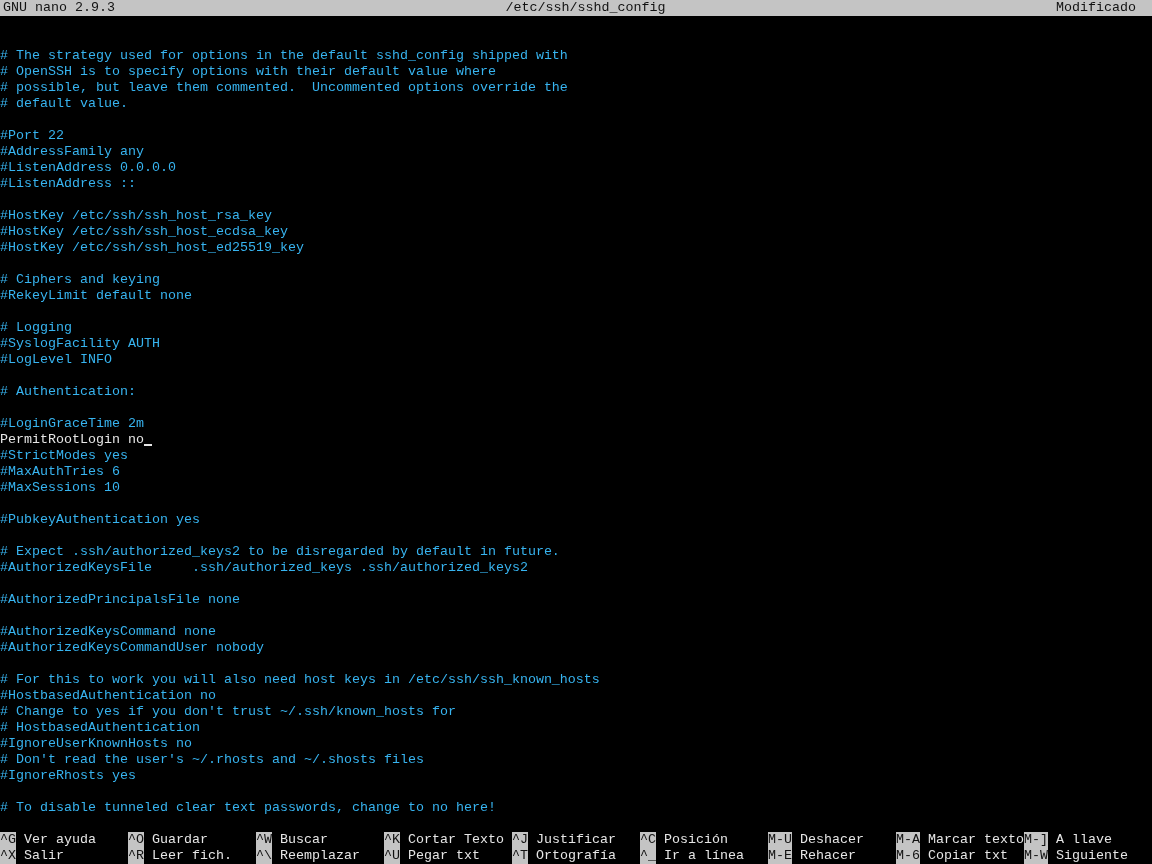 The width and height of the screenshot is (1152, 864). I want to click on code-line: #Port 22, so click(32, 136).